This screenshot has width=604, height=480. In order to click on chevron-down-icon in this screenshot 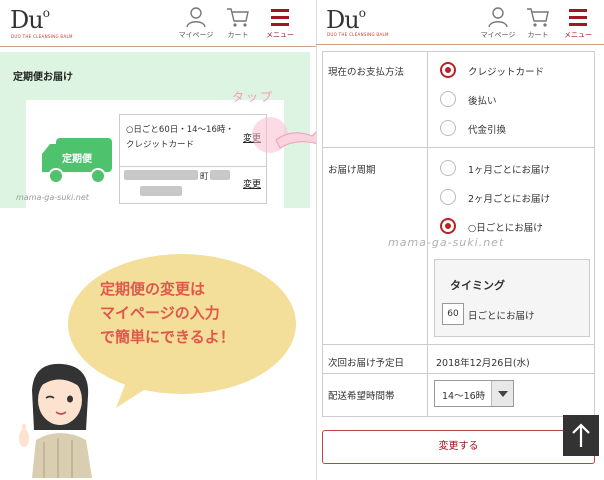, I will do `click(502, 393)`.